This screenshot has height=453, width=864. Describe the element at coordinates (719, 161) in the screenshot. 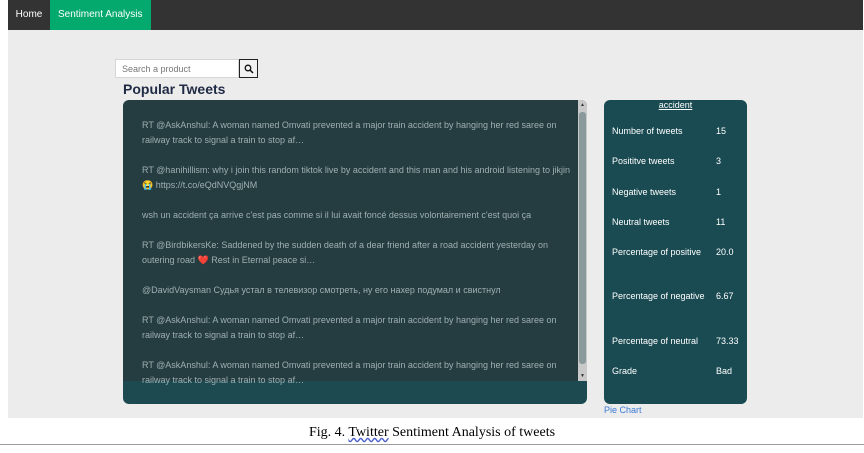

I see `stat-value: 3` at that location.